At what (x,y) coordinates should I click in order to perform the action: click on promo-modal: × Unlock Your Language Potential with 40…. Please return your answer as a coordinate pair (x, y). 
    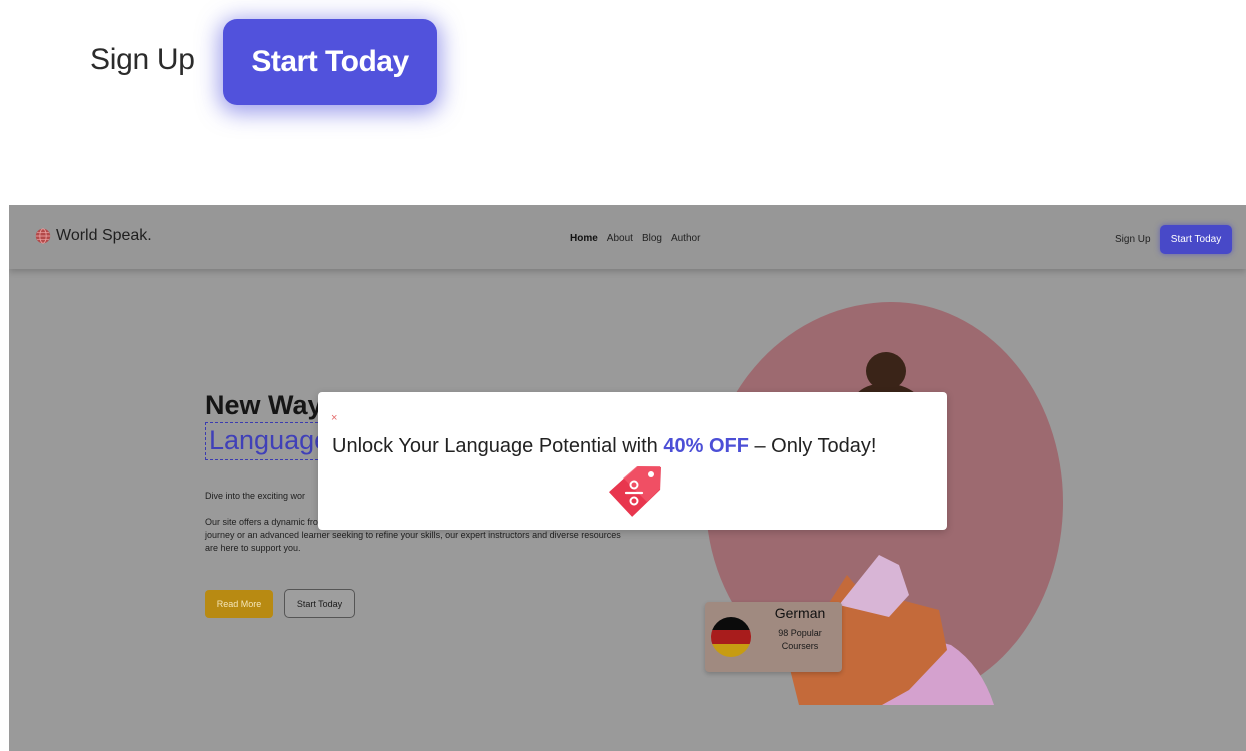
    Looking at the image, I should click on (632, 461).